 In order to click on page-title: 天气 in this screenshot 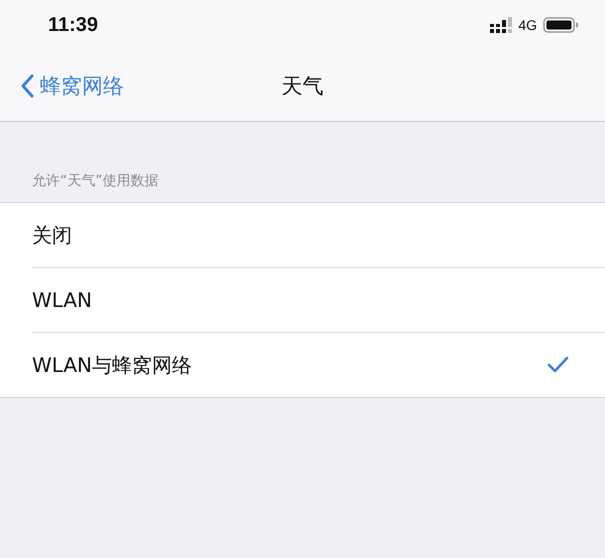, I will do `click(303, 86)`.